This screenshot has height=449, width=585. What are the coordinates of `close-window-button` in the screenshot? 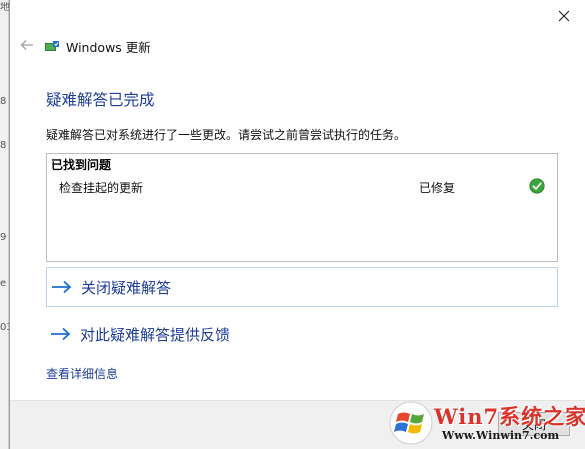 It's located at (564, 16).